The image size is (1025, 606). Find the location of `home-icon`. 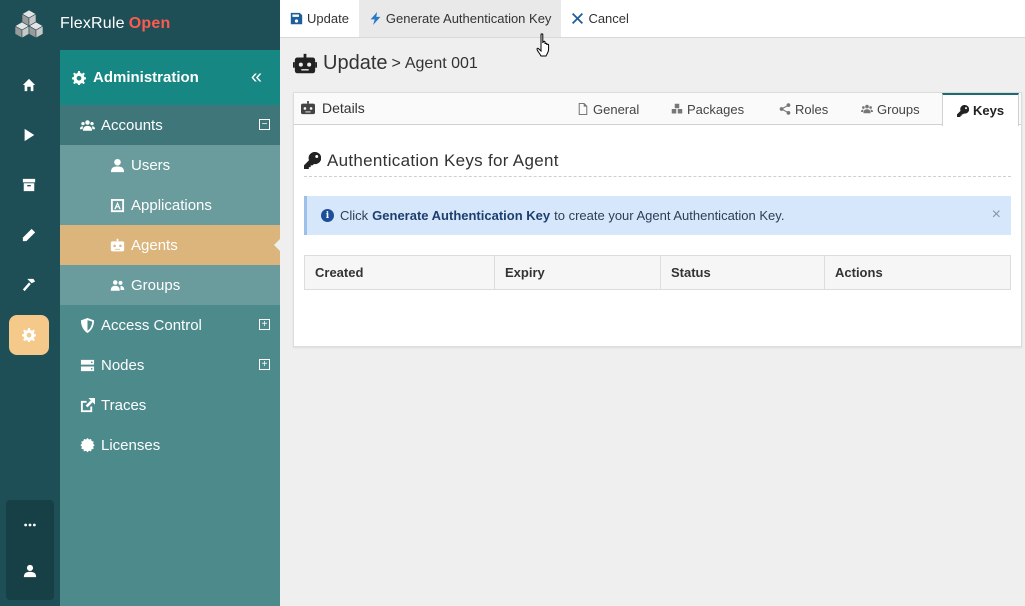

home-icon is located at coordinates (29, 85).